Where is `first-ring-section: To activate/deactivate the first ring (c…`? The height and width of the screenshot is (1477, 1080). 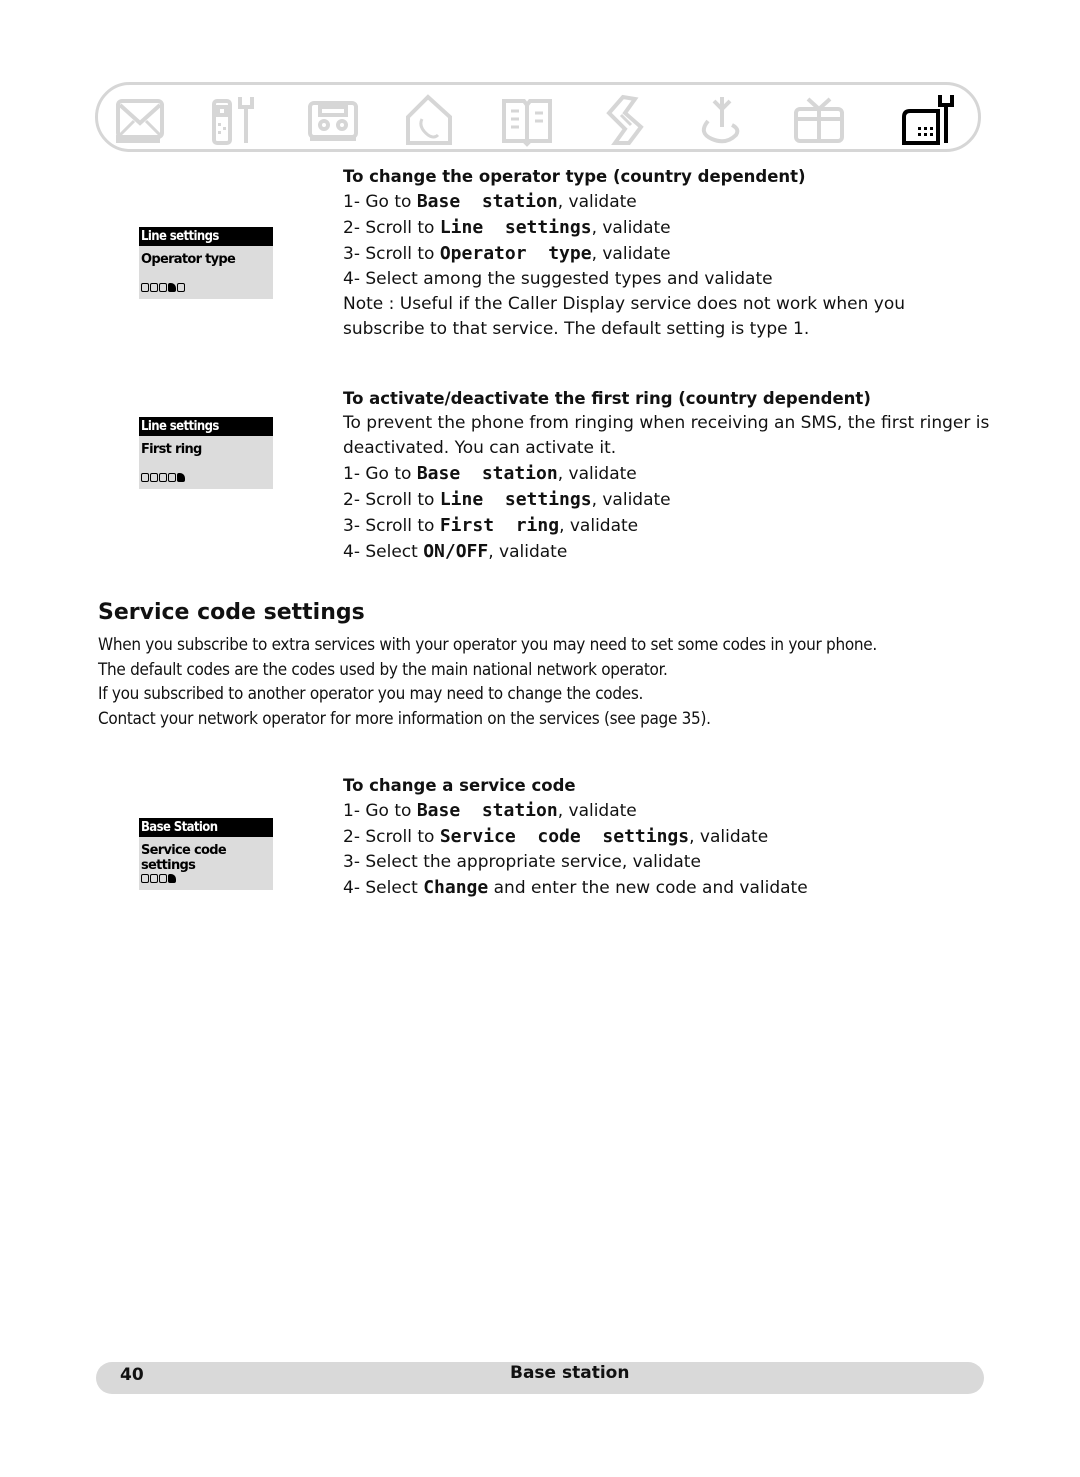 first-ring-section: To activate/deactivate the first ring (c… is located at coordinates (666, 475).